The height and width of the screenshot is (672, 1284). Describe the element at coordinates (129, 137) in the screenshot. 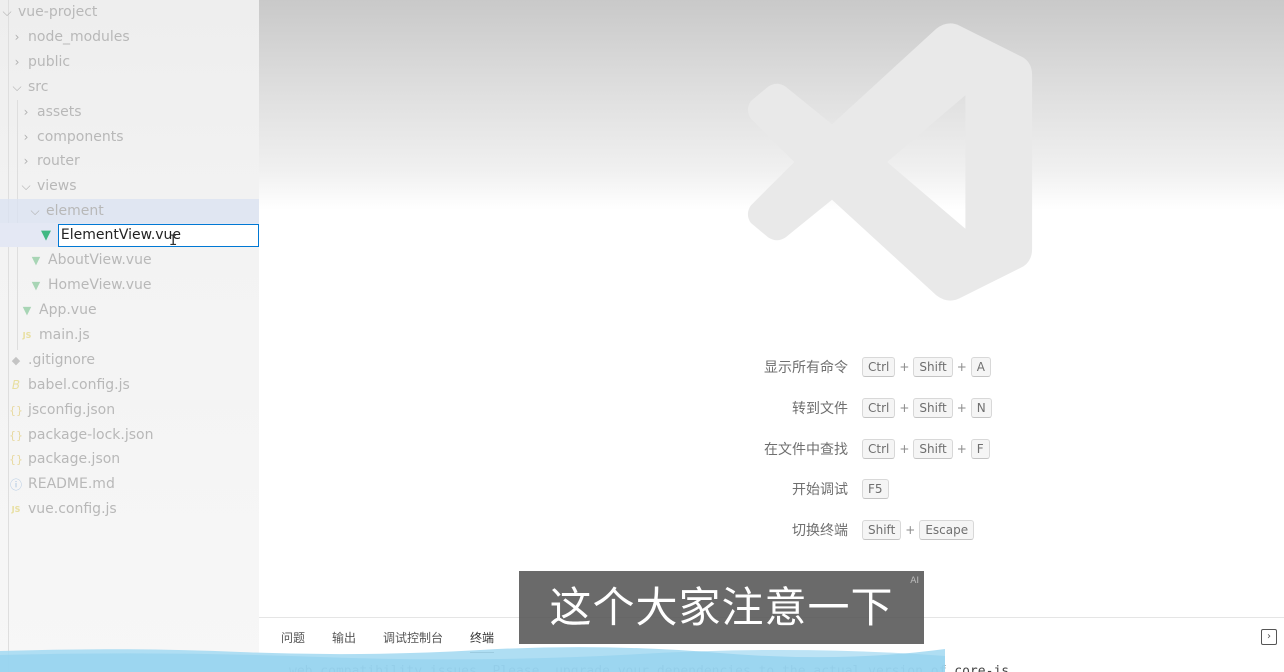

I see `tree-folder-components: › components` at that location.